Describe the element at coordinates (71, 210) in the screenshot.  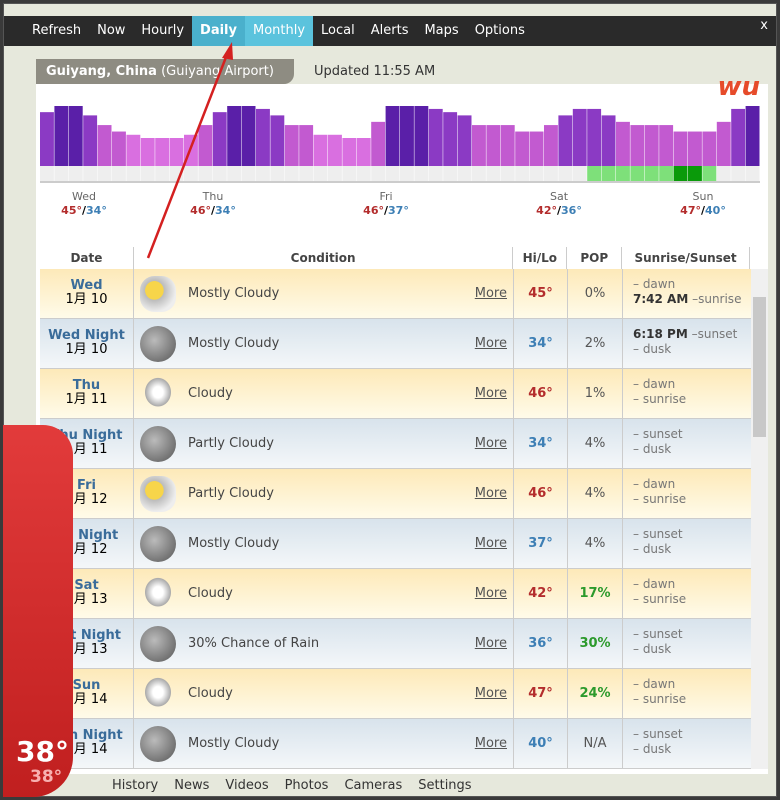
I see `chart-hi: 45°` at that location.